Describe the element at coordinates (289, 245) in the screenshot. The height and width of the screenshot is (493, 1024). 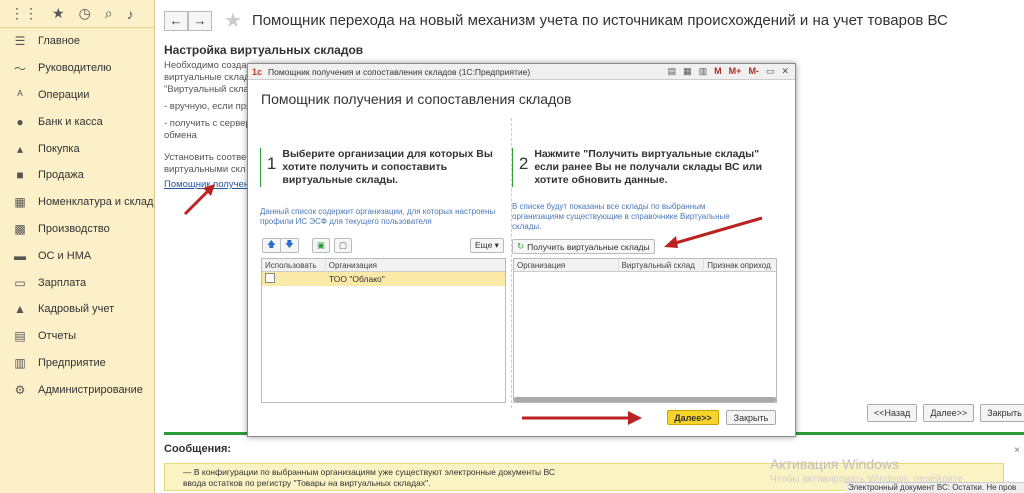
I see `move-down-button: 🡇` at that location.